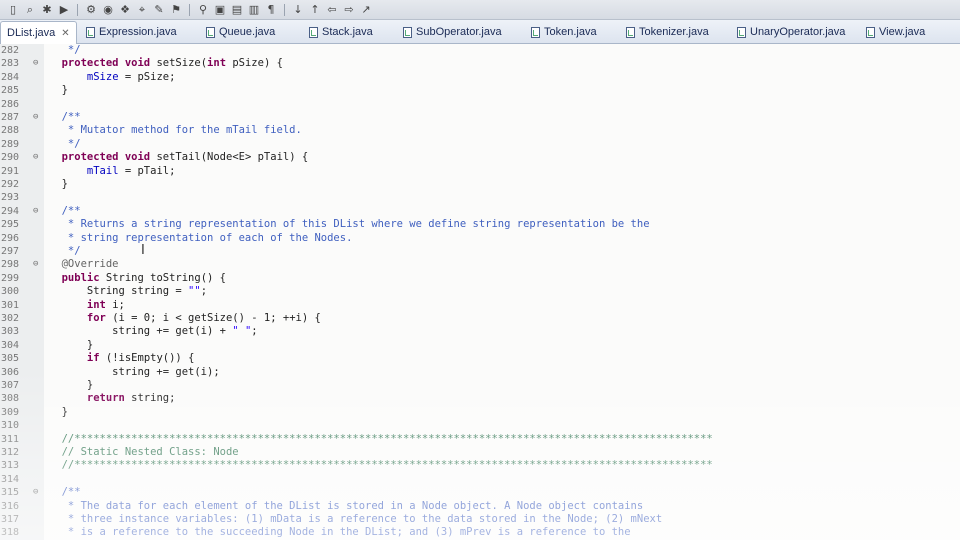 The height and width of the screenshot is (540, 960). What do you see at coordinates (10, 184) in the screenshot?
I see `line-number-text: 292` at bounding box center [10, 184].